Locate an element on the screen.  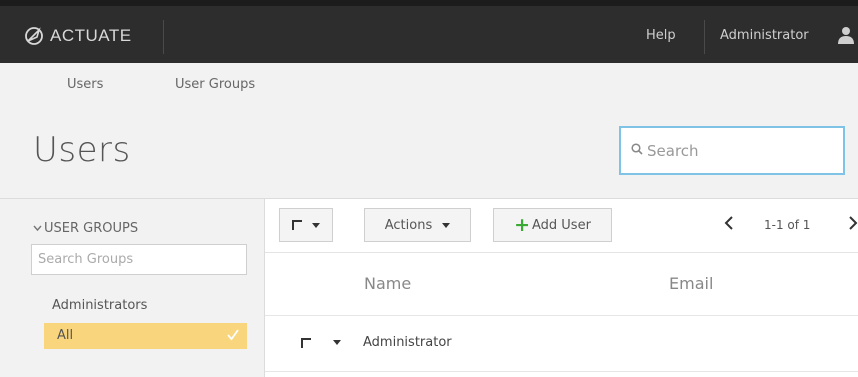
group-item-administrators: Administrators is located at coordinates (99, 305).